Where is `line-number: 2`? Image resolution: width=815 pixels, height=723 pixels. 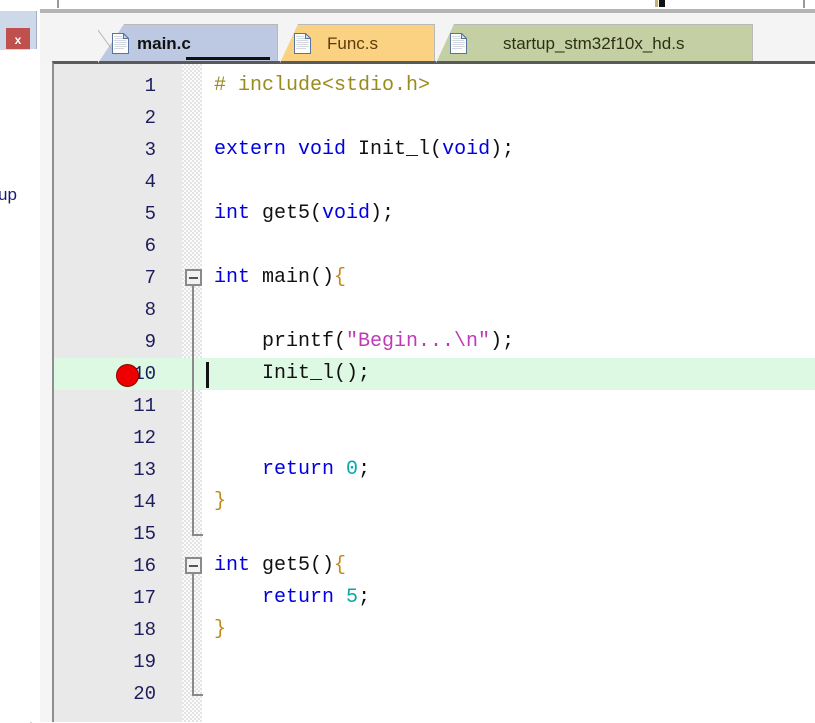
line-number: 2 is located at coordinates (150, 118).